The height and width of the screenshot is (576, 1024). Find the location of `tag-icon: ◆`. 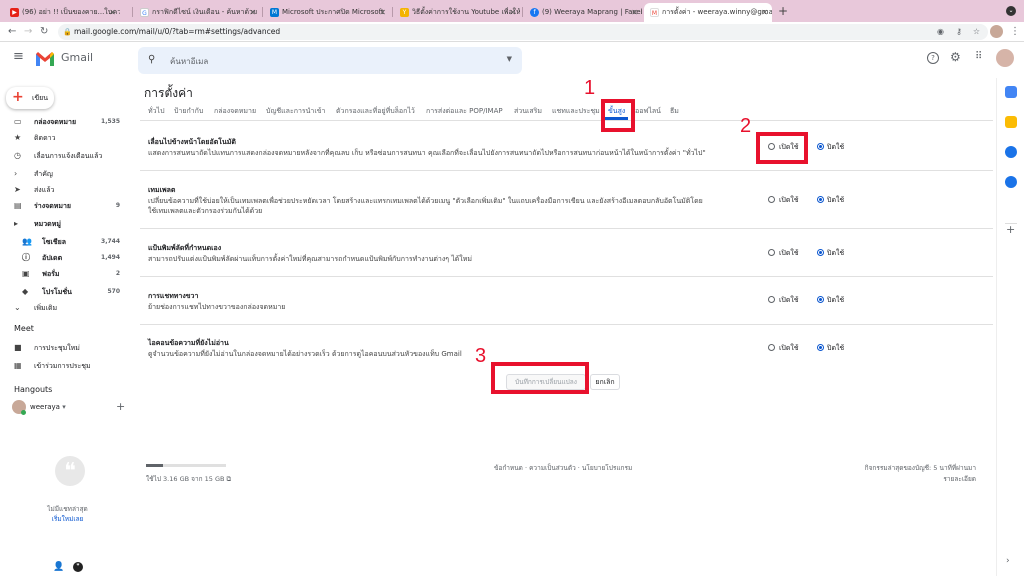

tag-icon: ◆ is located at coordinates (25, 291).